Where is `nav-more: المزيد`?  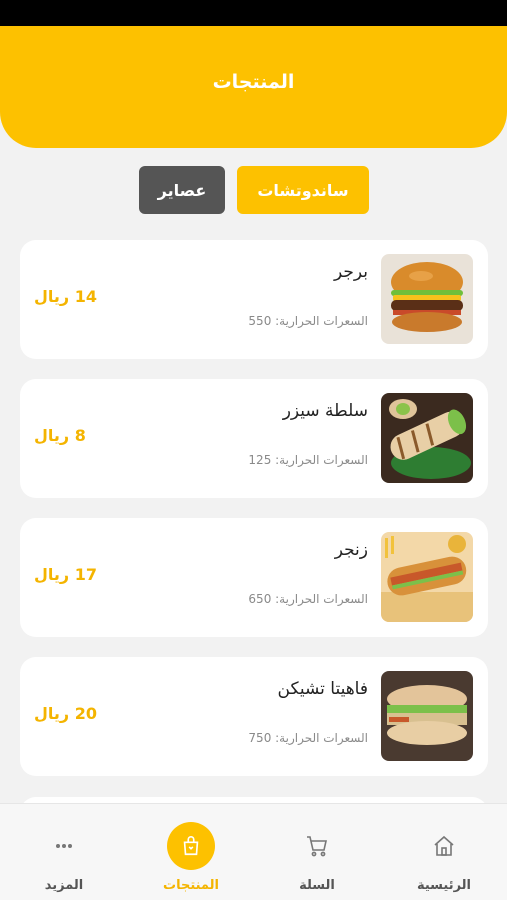 nav-more: المزيد is located at coordinates (64, 852).